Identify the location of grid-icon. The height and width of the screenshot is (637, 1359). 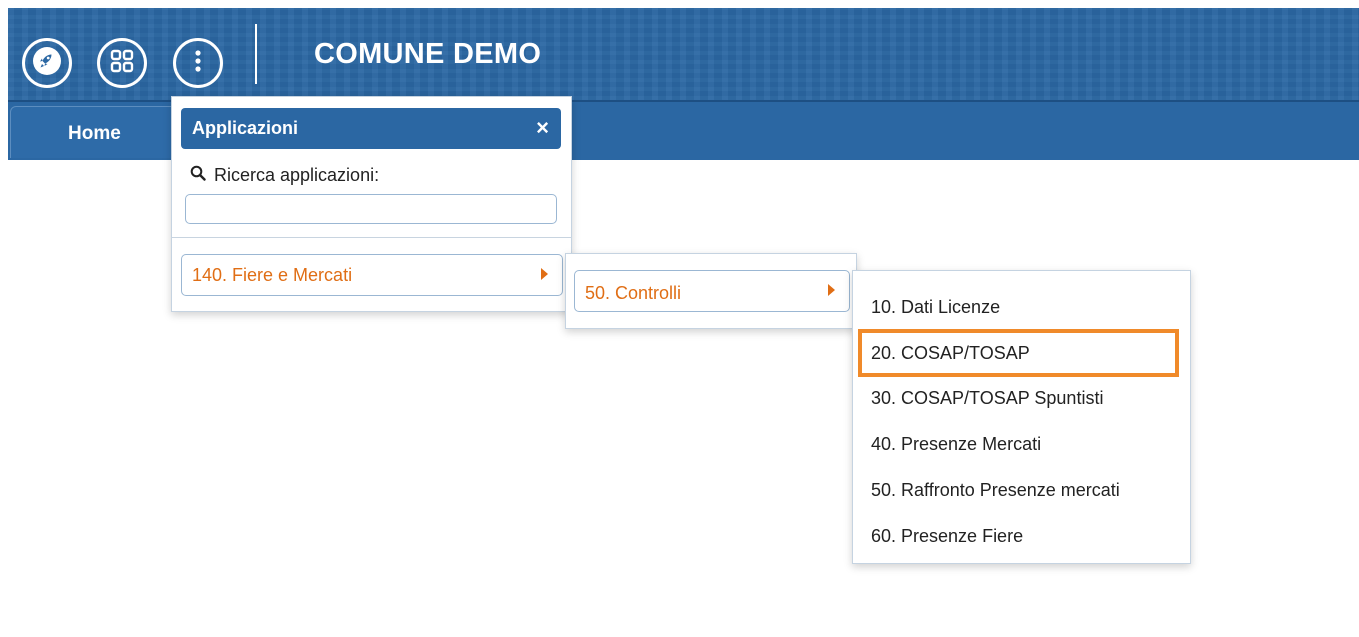
(122, 63).